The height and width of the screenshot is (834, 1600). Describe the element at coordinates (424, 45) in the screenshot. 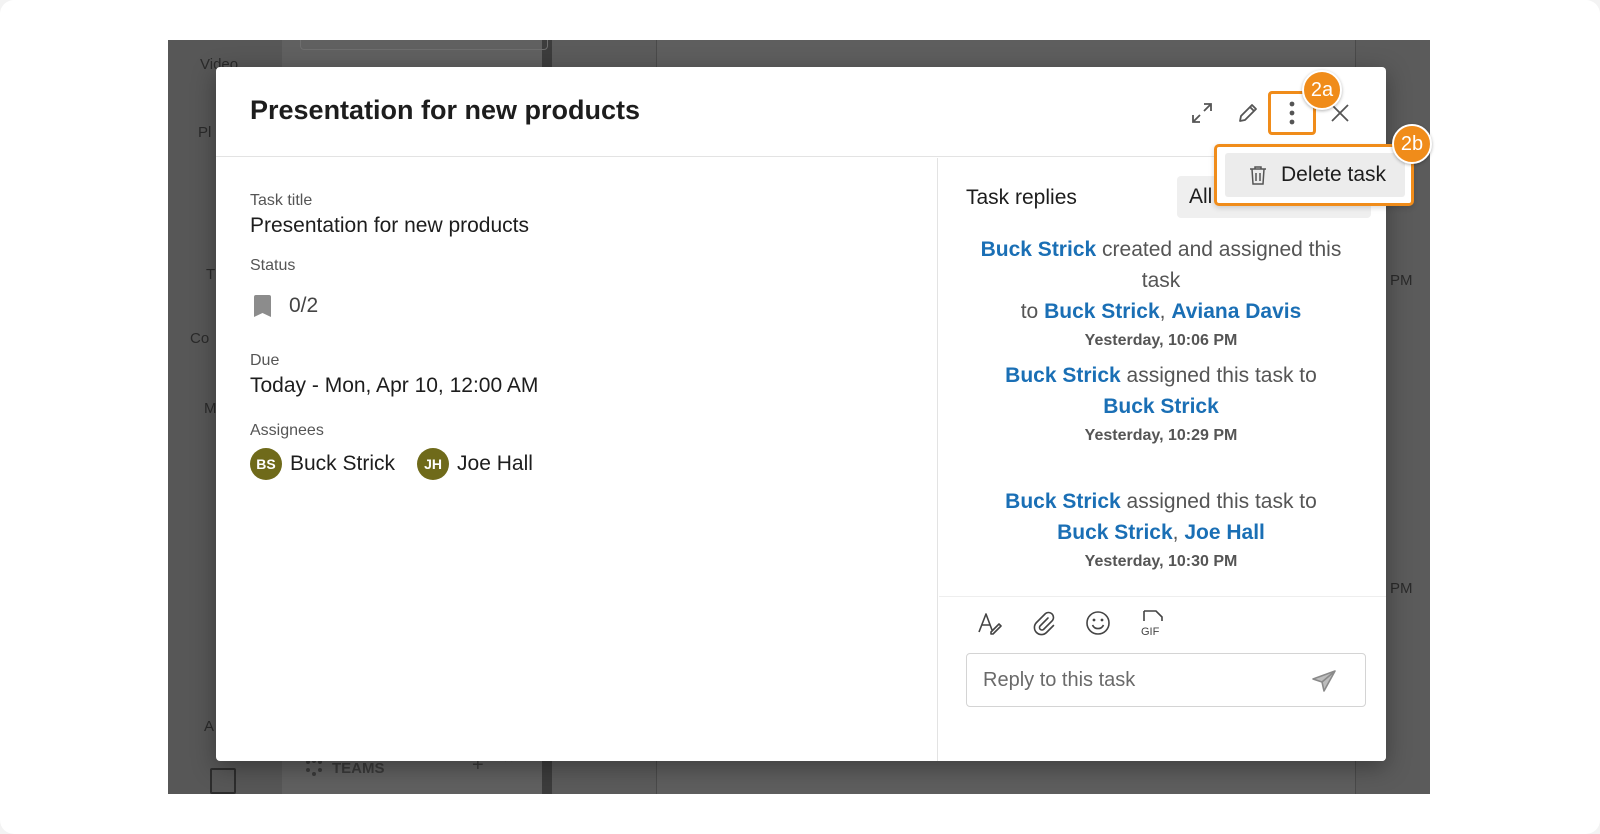

I see `app-search-box` at that location.